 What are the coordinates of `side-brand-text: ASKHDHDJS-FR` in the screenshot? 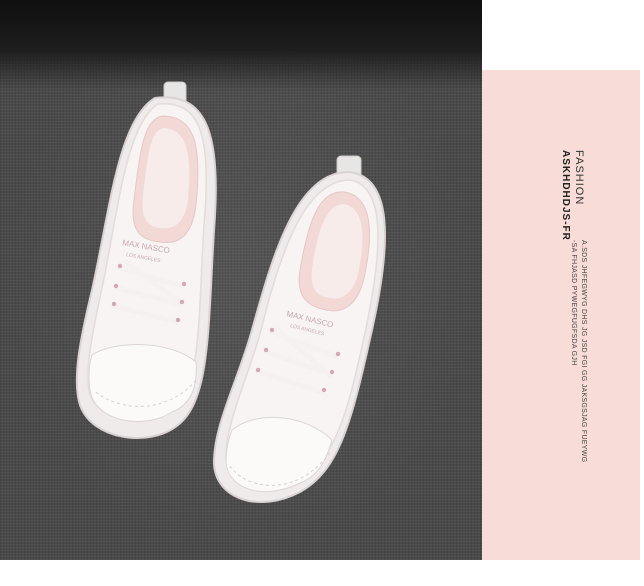 It's located at (565, 195).